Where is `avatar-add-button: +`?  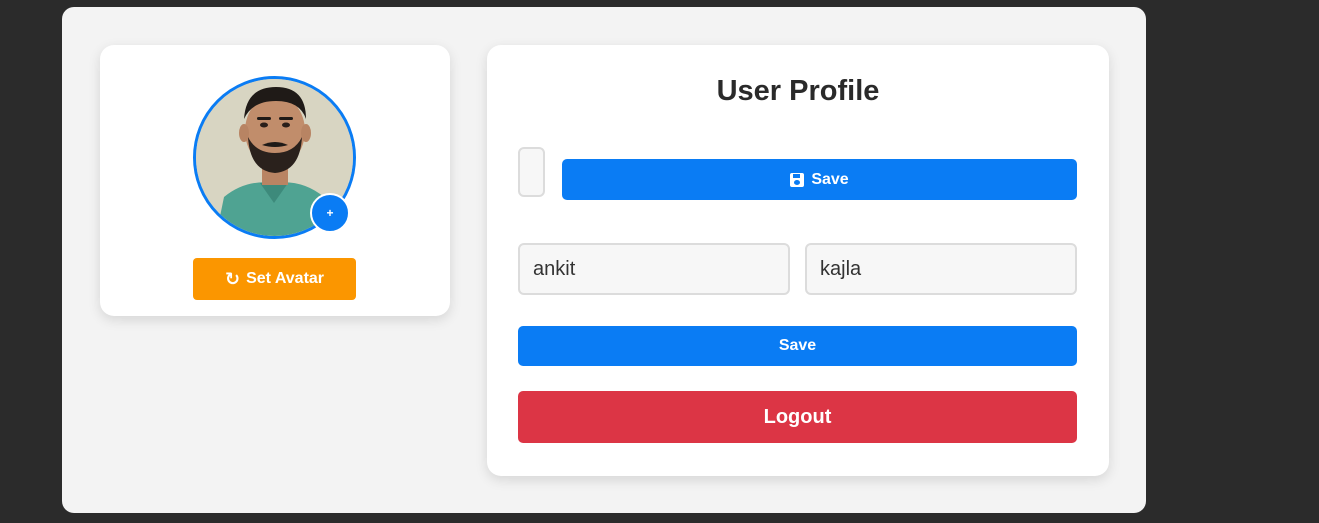
avatar-add-button: + is located at coordinates (330, 213).